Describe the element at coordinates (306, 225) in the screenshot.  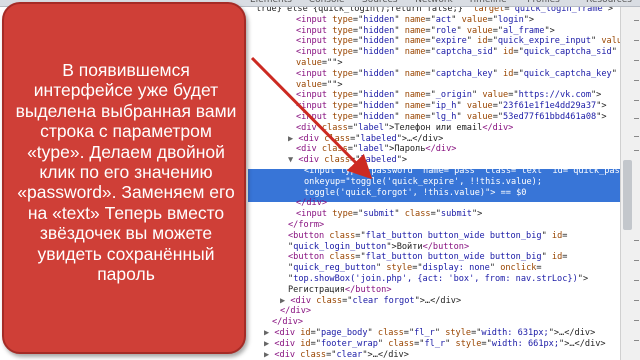
I see `code-line: </form>` at that location.